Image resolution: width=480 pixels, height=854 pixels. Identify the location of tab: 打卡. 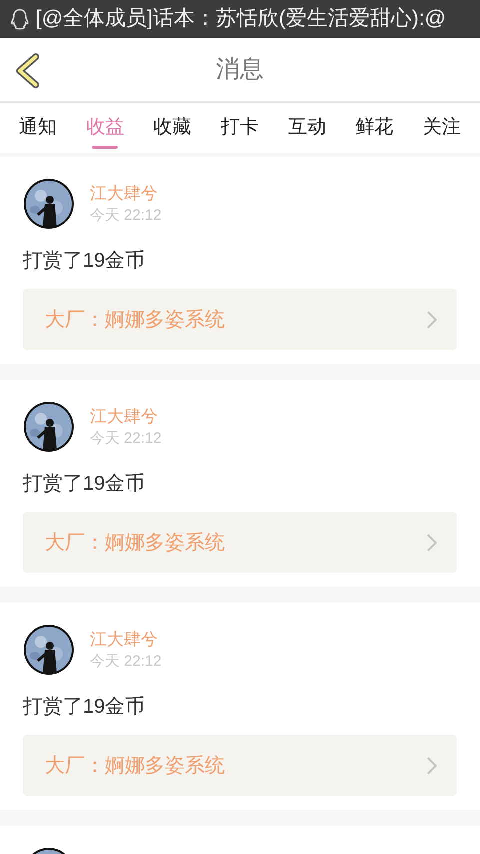
(239, 128).